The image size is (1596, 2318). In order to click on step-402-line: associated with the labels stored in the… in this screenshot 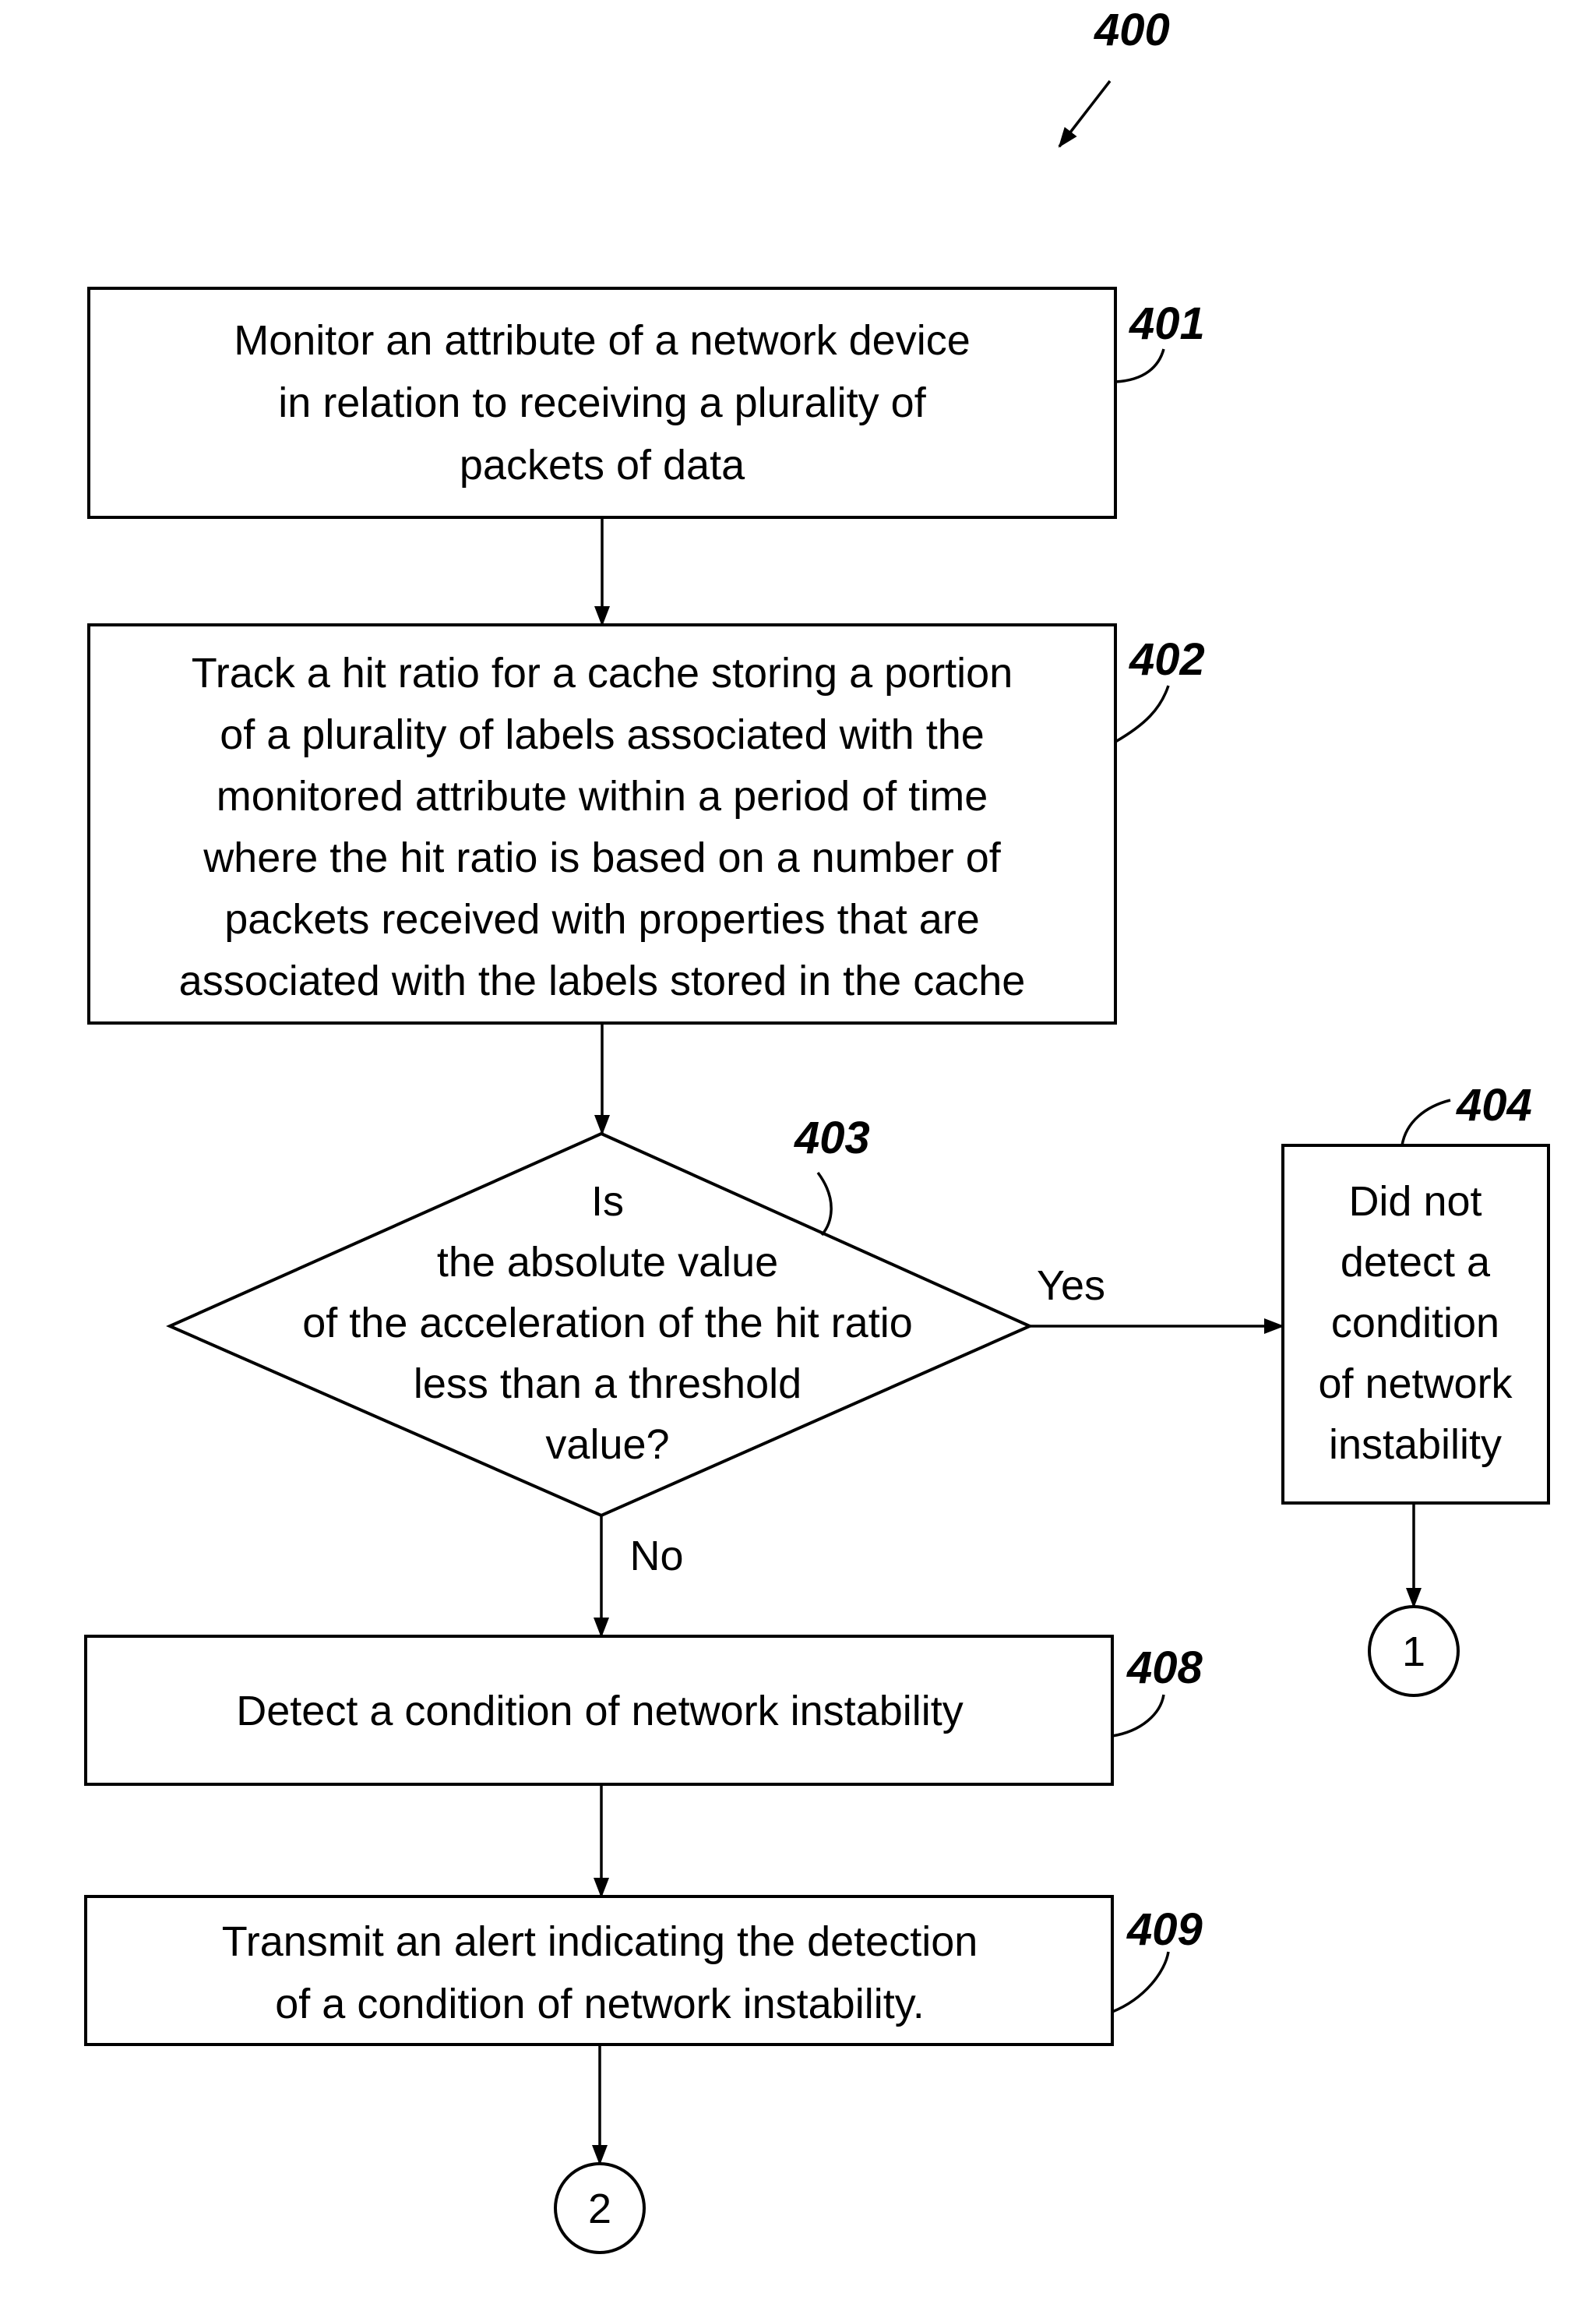, I will do `click(602, 981)`.